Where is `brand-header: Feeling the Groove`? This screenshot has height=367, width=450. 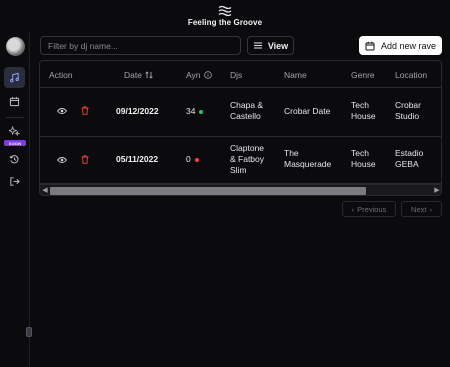
brand-header: Feeling the Groove is located at coordinates (225, 16).